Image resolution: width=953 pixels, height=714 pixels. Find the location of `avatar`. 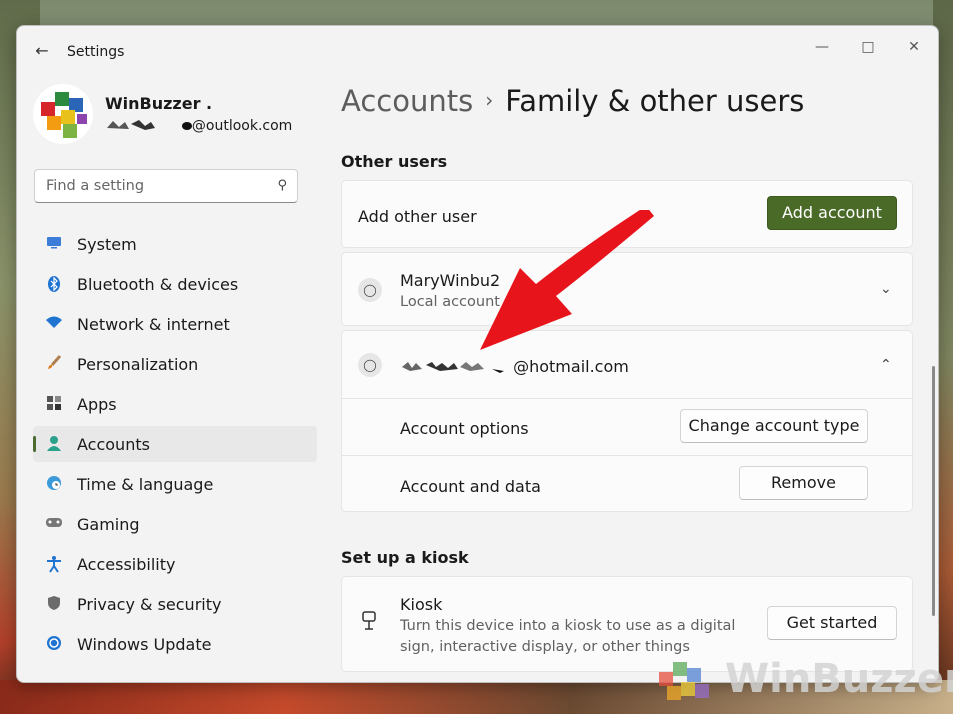

avatar is located at coordinates (63, 114).